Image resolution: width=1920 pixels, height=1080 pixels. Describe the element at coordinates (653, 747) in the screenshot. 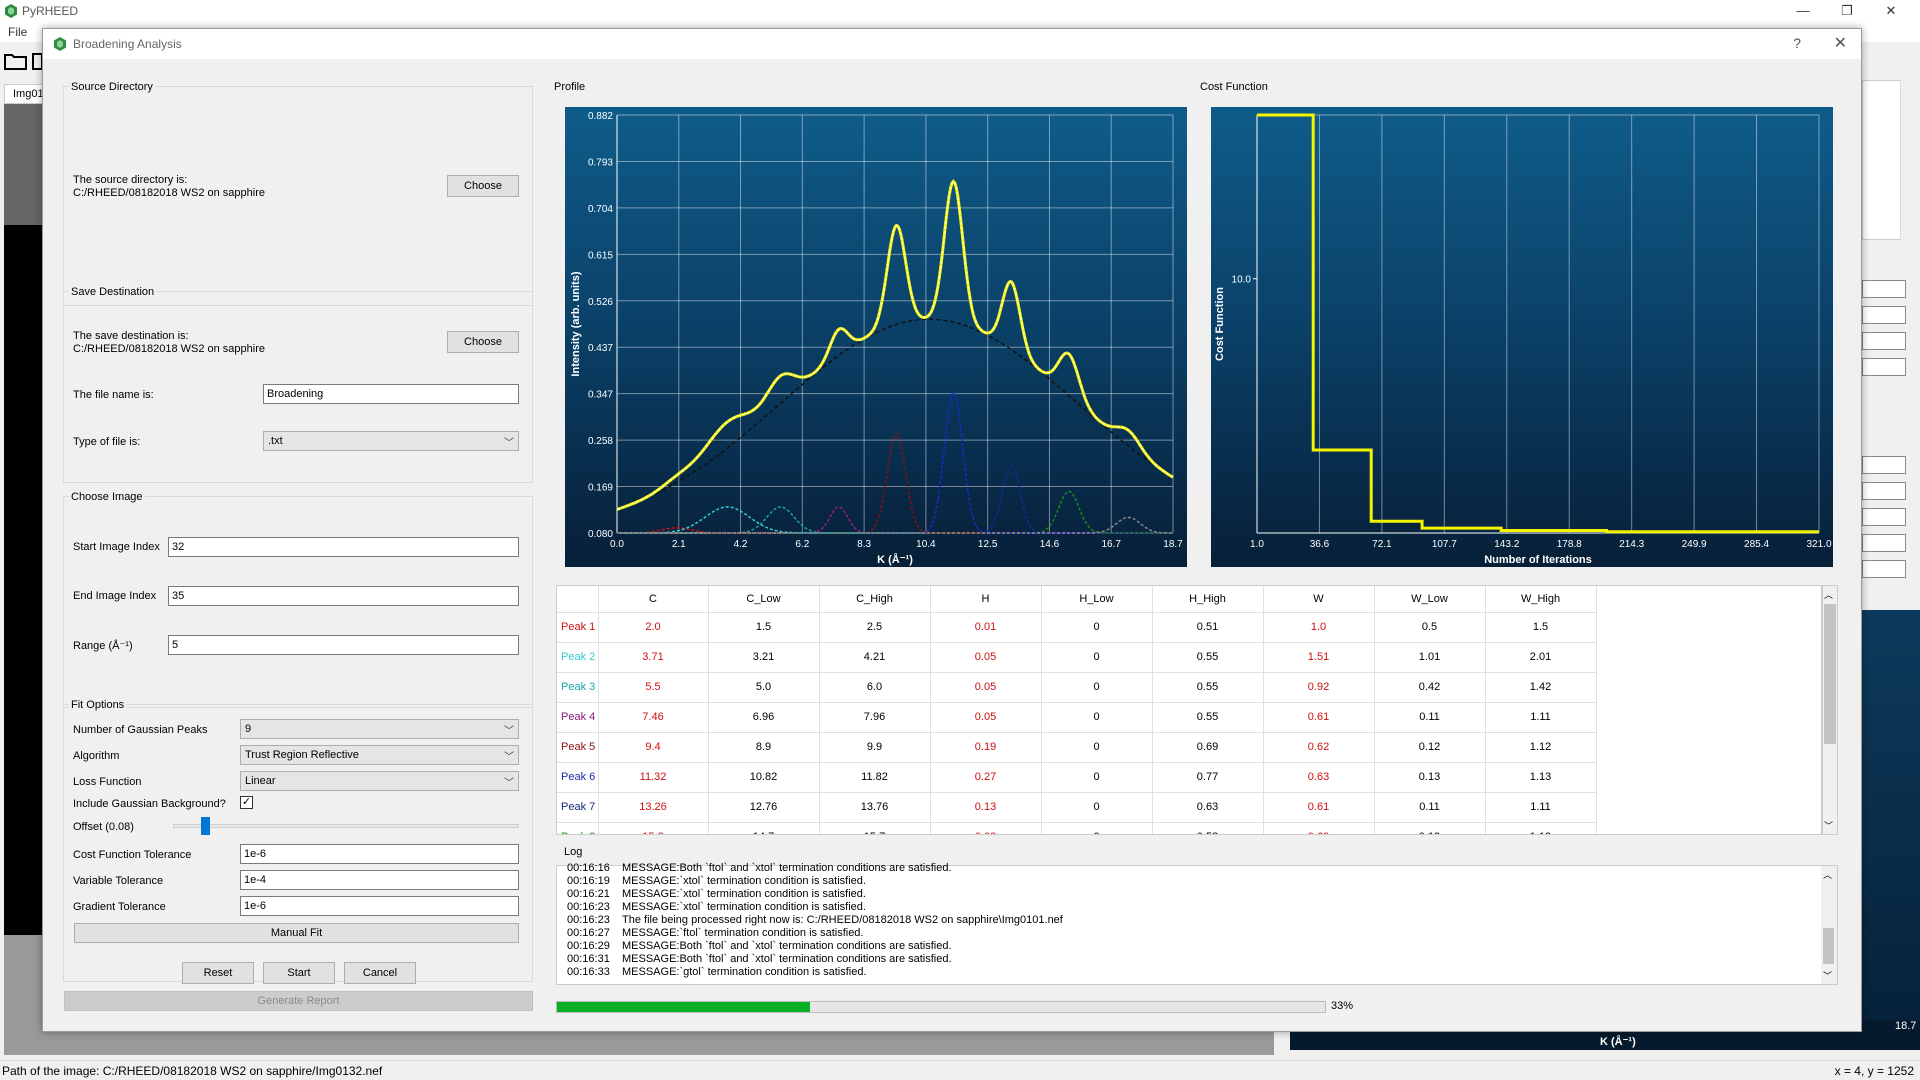

I see `table-cell: 9.4` at that location.